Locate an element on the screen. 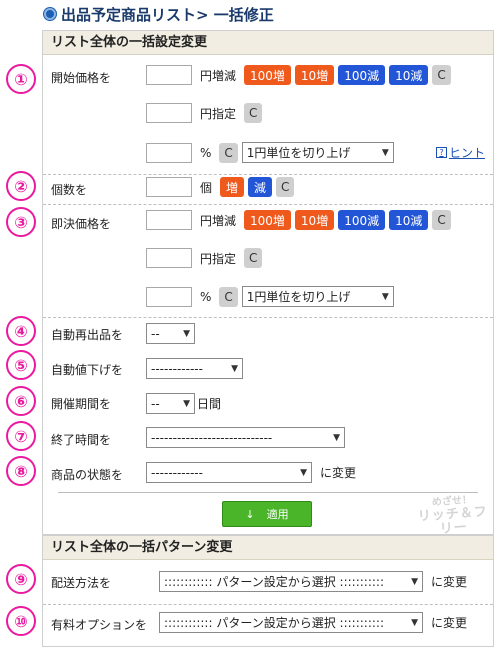 The image size is (500, 650). buyout-price-plus10-button: 10増 is located at coordinates (314, 220).